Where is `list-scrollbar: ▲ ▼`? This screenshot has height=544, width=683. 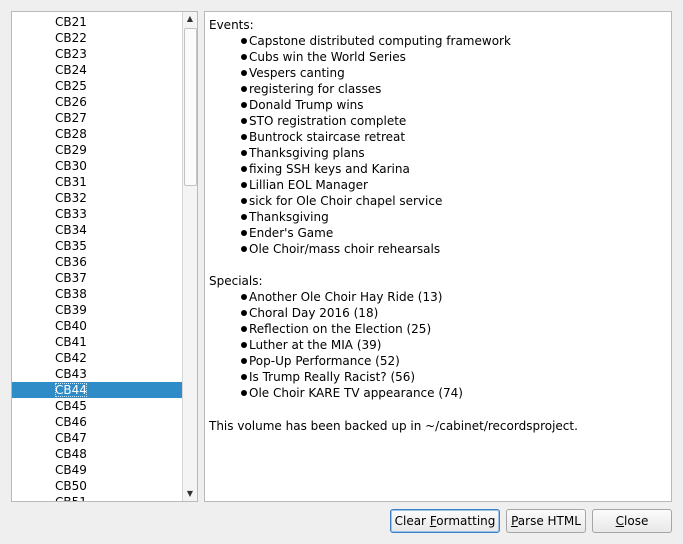 list-scrollbar: ▲ ▼ is located at coordinates (189, 256).